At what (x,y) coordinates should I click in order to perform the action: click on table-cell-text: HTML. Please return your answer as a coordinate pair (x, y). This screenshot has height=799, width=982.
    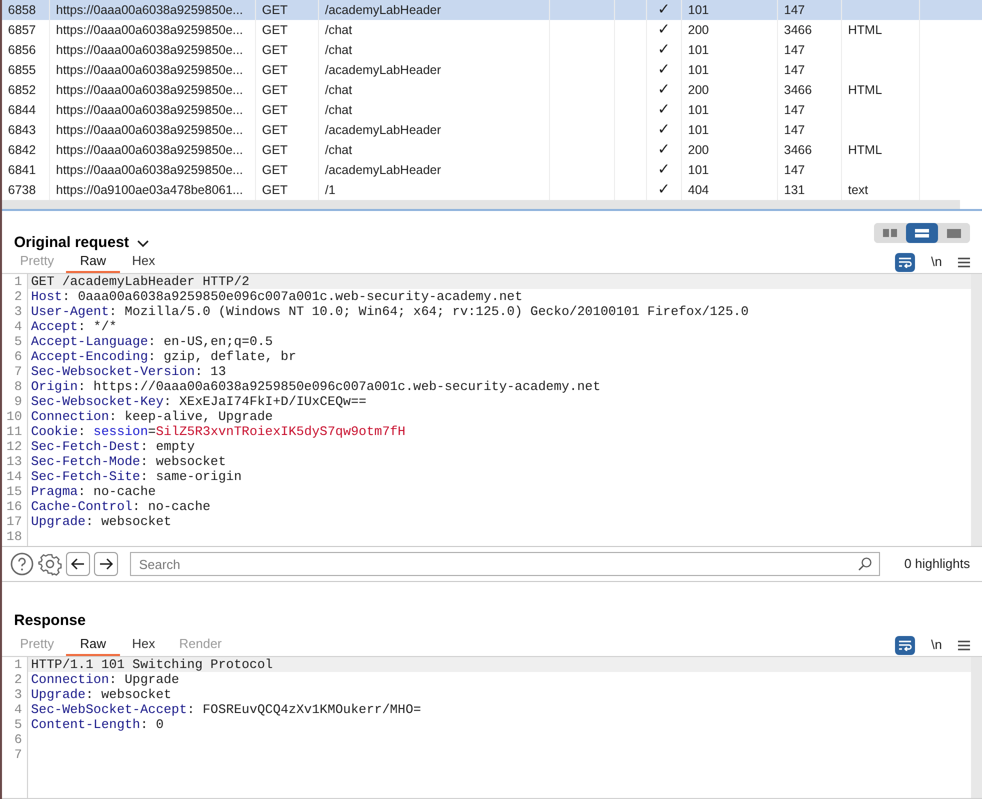
    Looking at the image, I should click on (865, 30).